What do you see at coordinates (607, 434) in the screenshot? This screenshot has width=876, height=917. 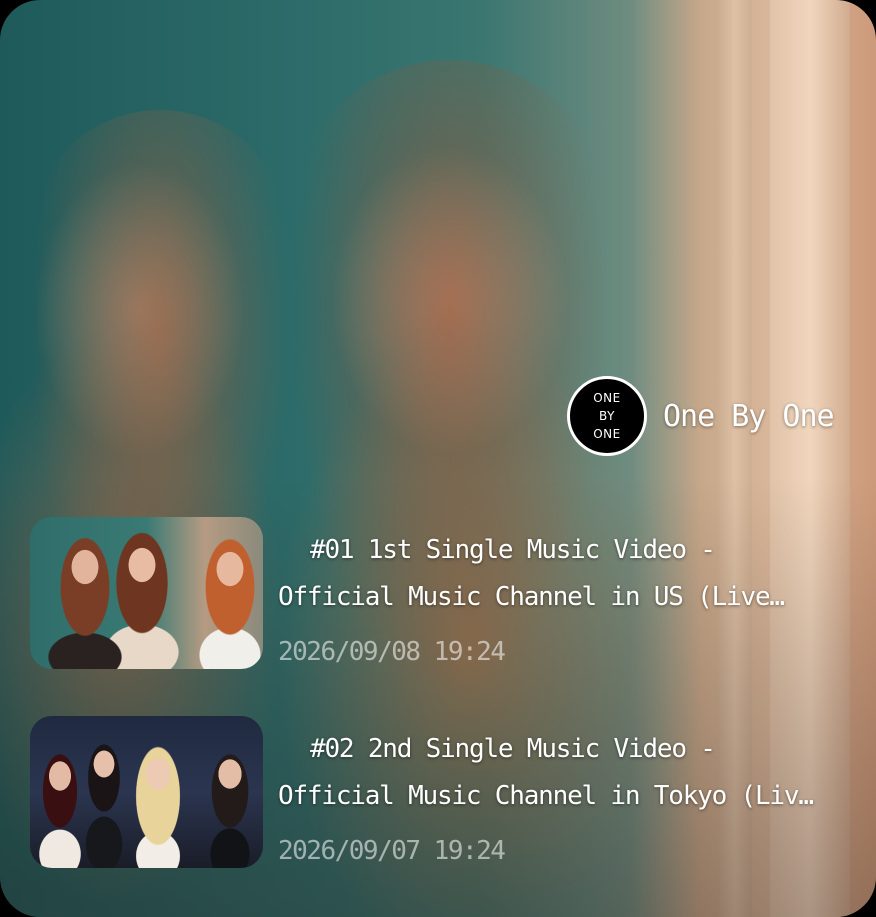 I see `logo-line-3: ONE` at bounding box center [607, 434].